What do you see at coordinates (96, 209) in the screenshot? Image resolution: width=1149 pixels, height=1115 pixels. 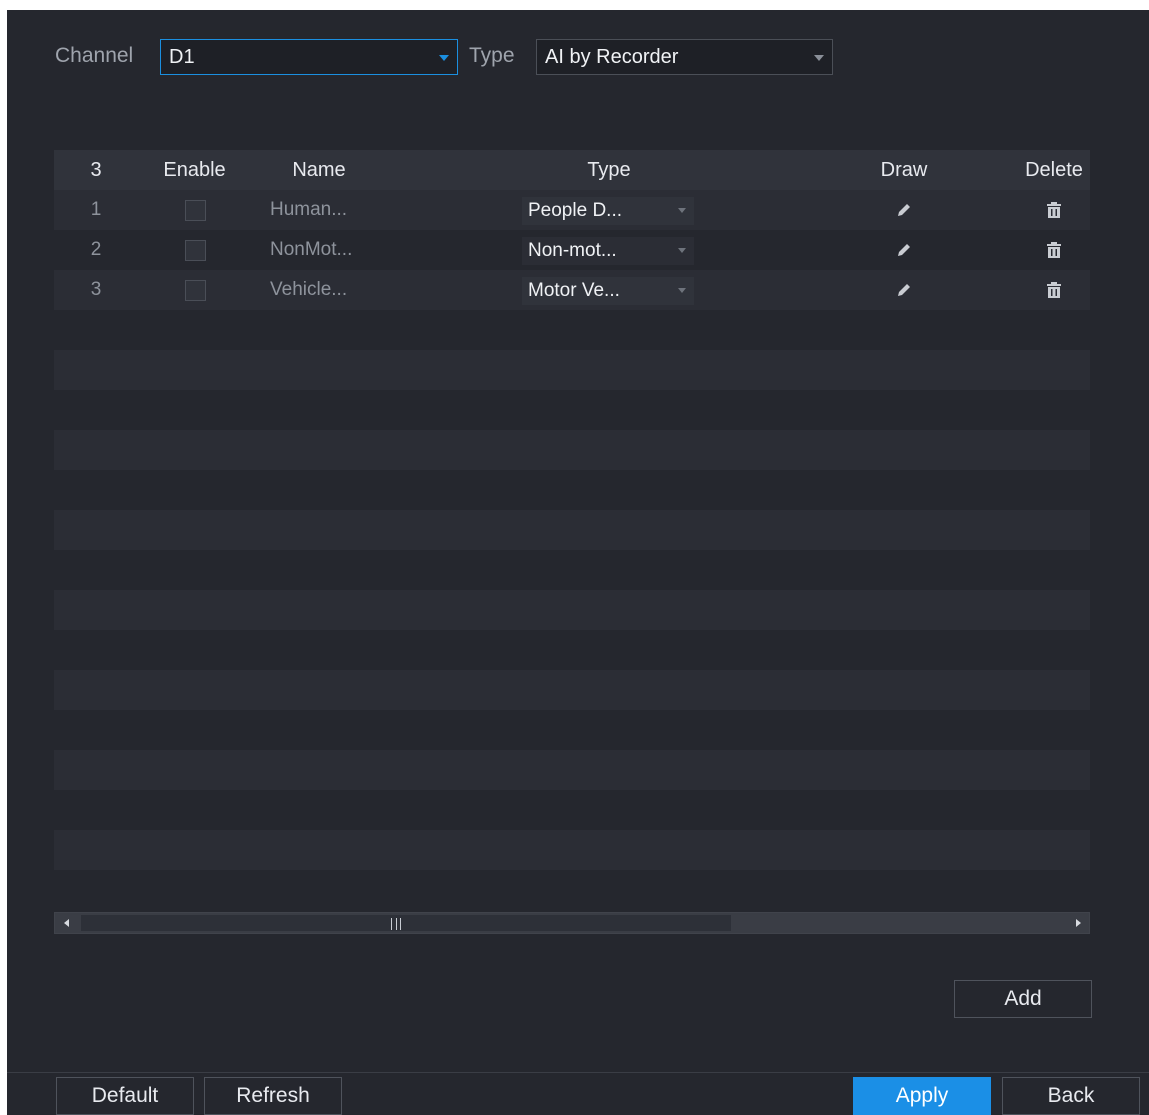 I see `row-number: 1` at bounding box center [96, 209].